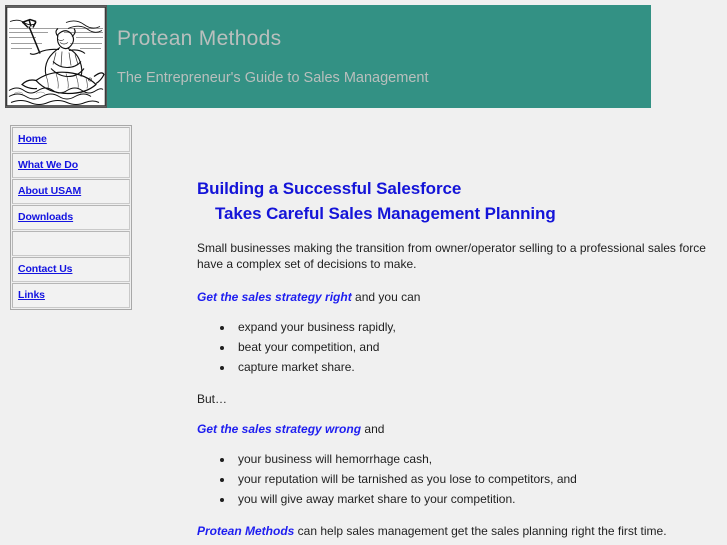  What do you see at coordinates (199, 38) in the screenshot?
I see `site-title: Protean Methods` at bounding box center [199, 38].